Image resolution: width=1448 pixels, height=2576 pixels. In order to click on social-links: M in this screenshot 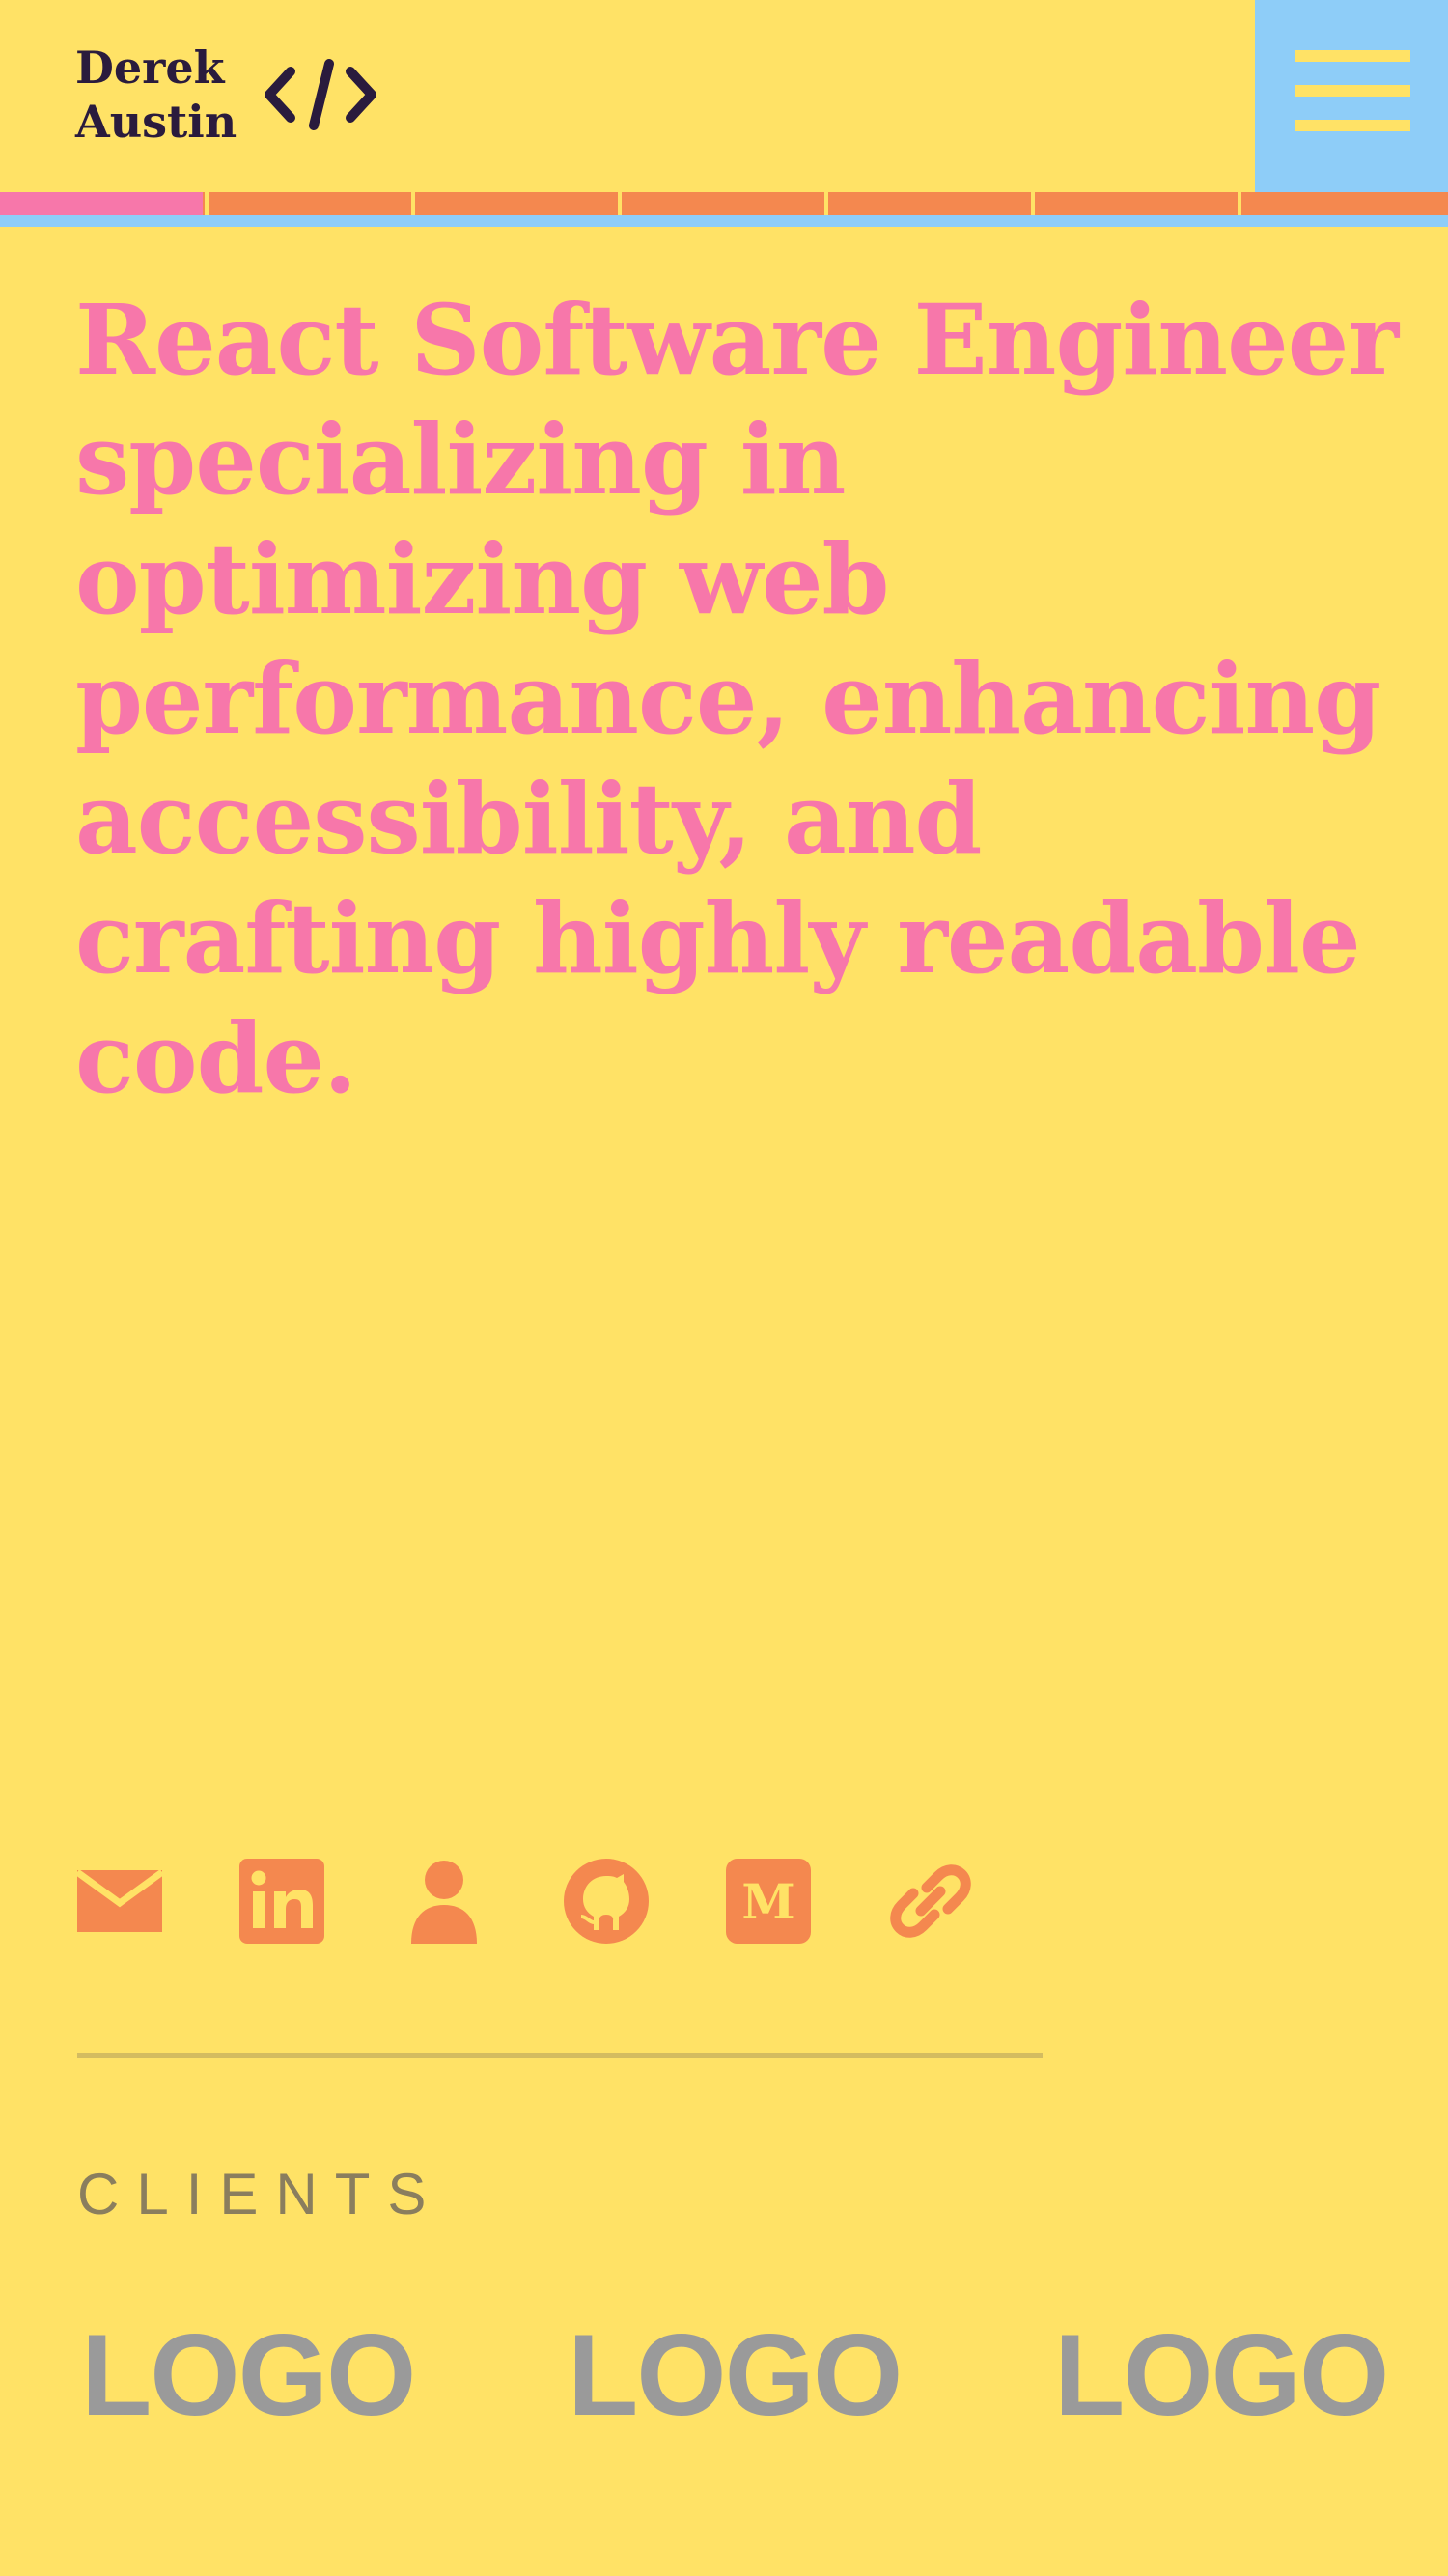, I will do `click(564, 1902)`.